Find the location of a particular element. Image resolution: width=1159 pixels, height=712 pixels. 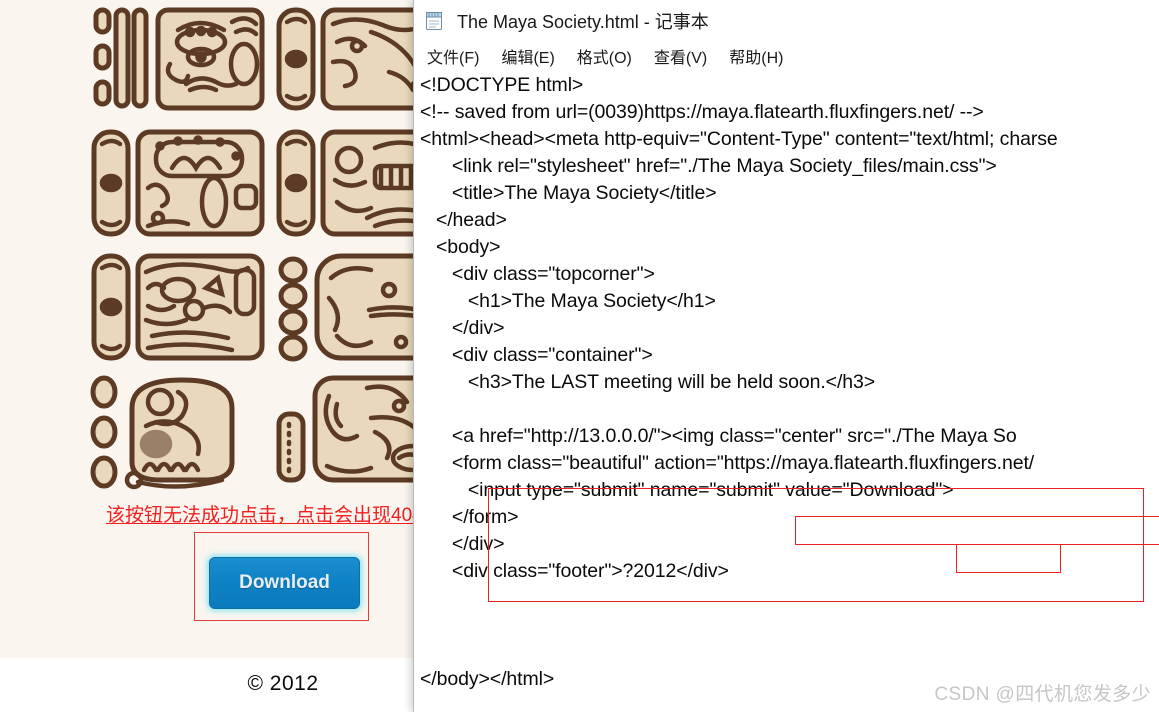

menu-item-view: 查看(V) is located at coordinates (680, 56).